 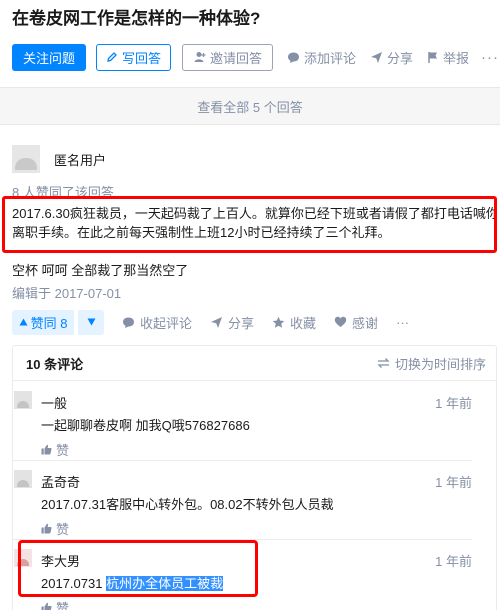 I want to click on comment-highlight-box, so click(x=138, y=568).